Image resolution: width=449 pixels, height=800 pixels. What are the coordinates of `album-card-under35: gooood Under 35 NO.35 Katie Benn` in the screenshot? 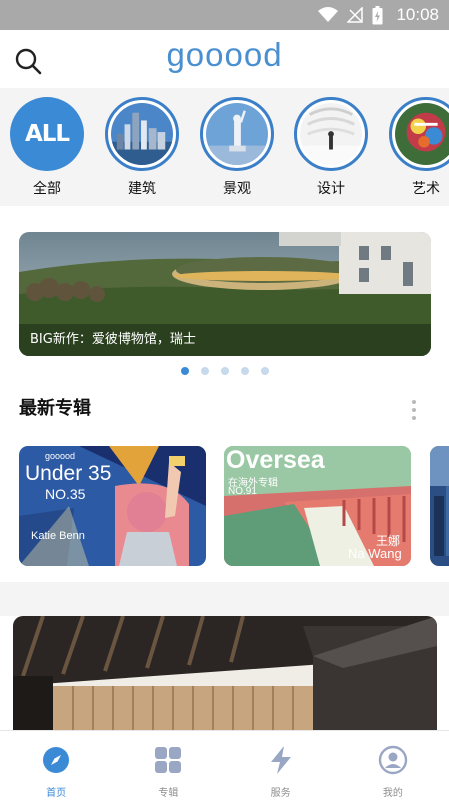 It's located at (112, 506).